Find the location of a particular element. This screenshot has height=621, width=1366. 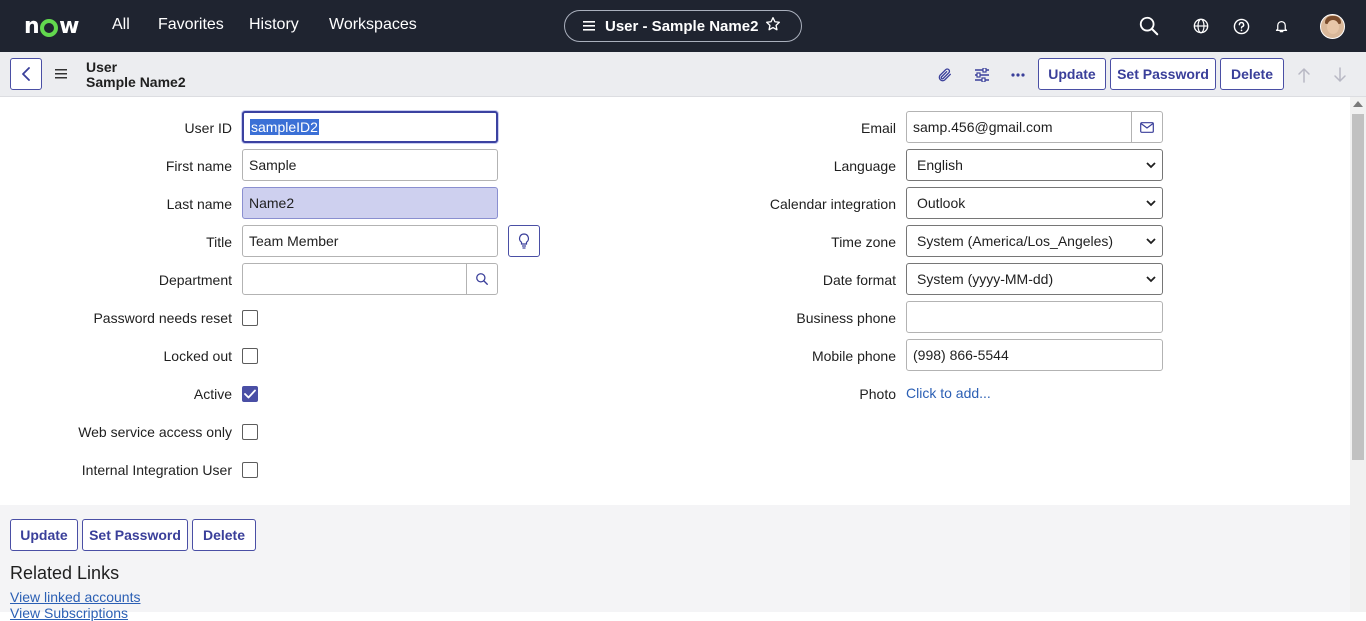

title-label: Title is located at coordinates (219, 242).